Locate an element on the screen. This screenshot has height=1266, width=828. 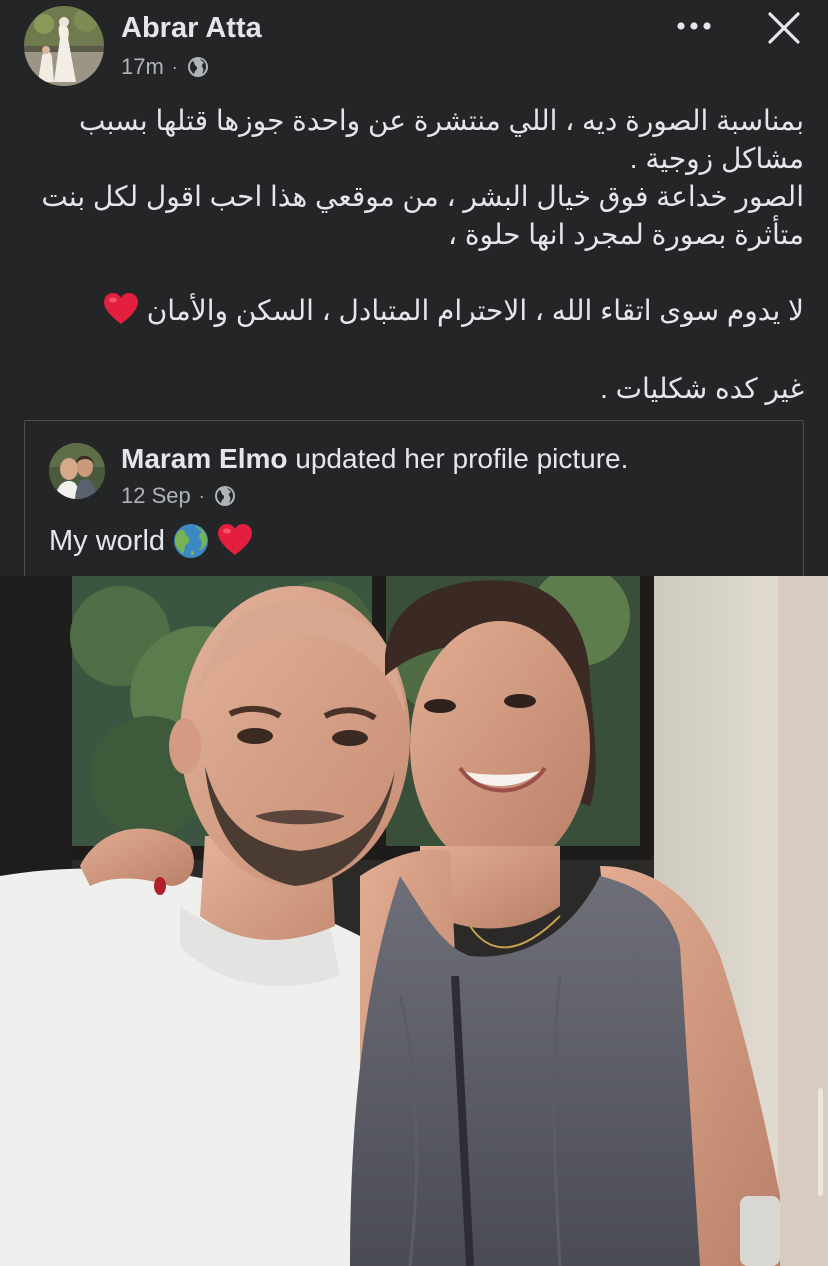
shared-title: Maram Elmo updated her profile picture. is located at coordinates (374, 459).